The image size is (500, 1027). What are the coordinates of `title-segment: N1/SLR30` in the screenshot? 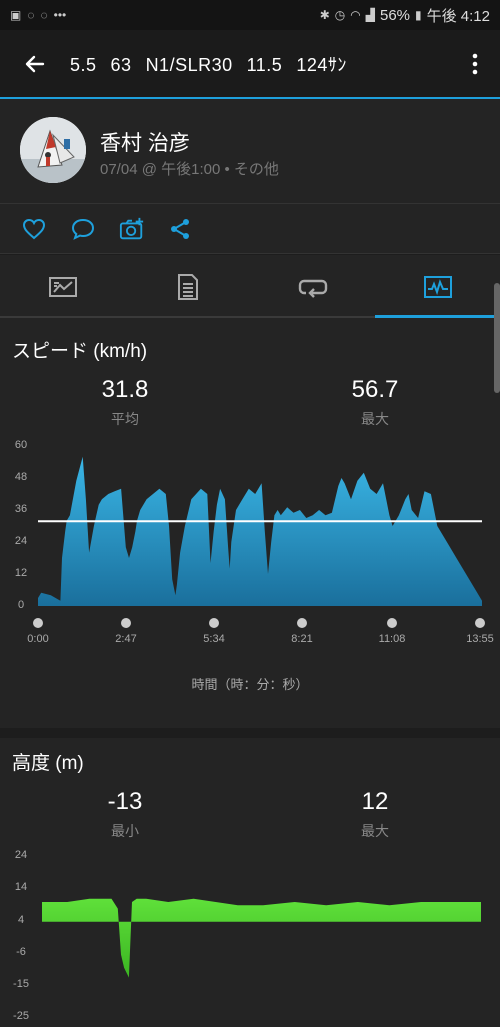 It's located at (189, 64).